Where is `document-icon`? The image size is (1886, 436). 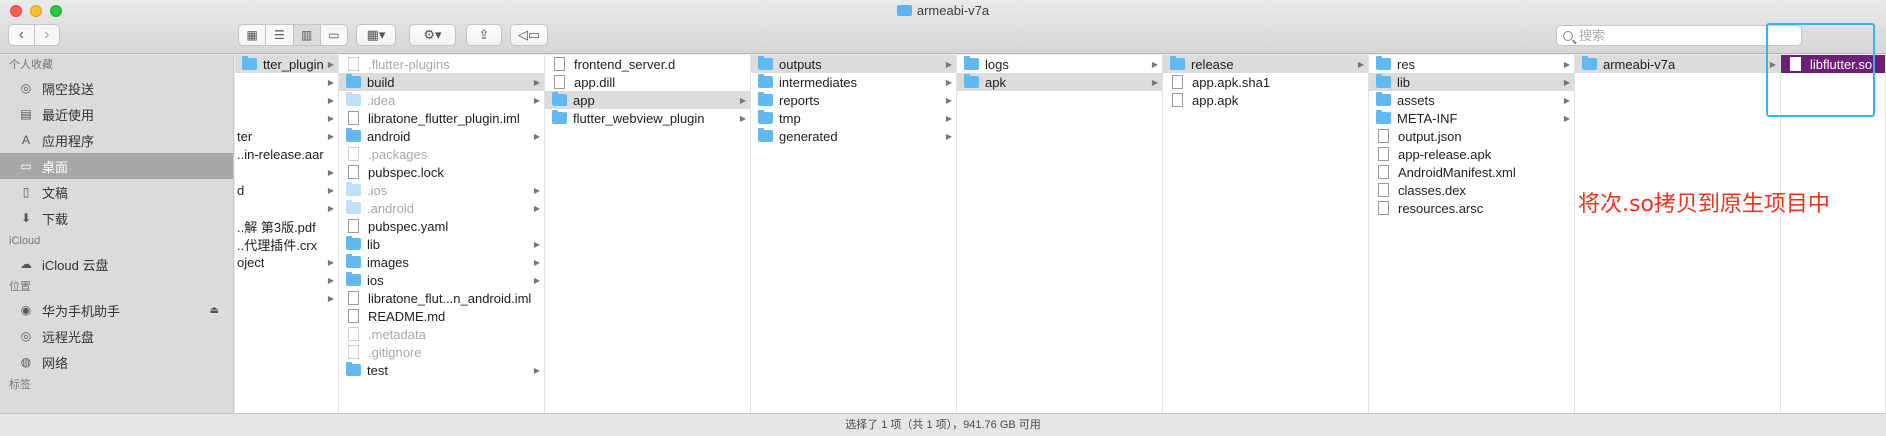 document-icon is located at coordinates (353, 64).